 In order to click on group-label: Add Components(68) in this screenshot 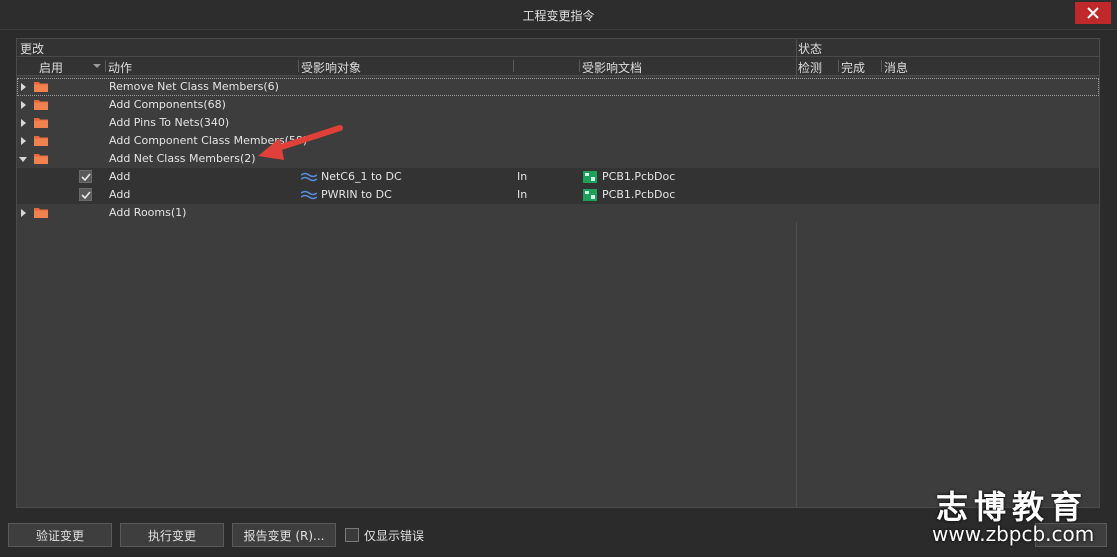, I will do `click(167, 104)`.